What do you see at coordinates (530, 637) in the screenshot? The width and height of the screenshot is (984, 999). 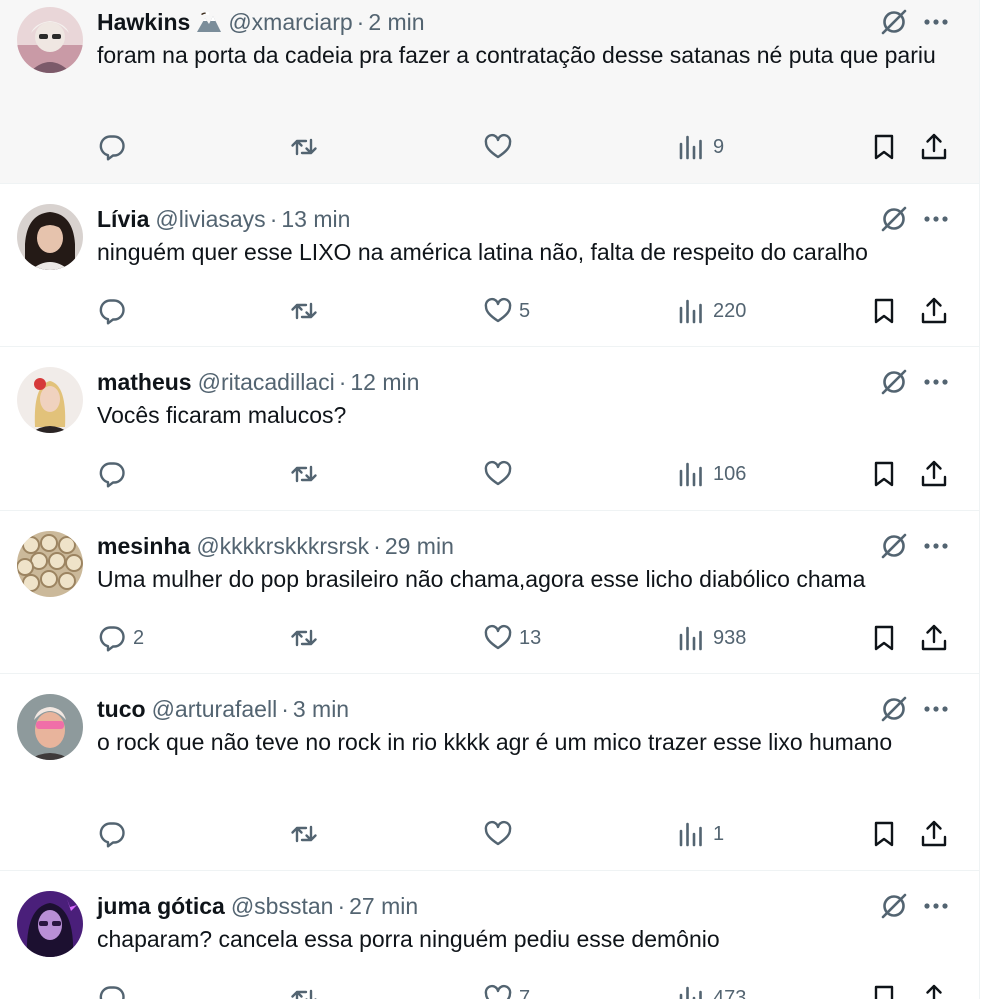 I see `like-count: 13` at bounding box center [530, 637].